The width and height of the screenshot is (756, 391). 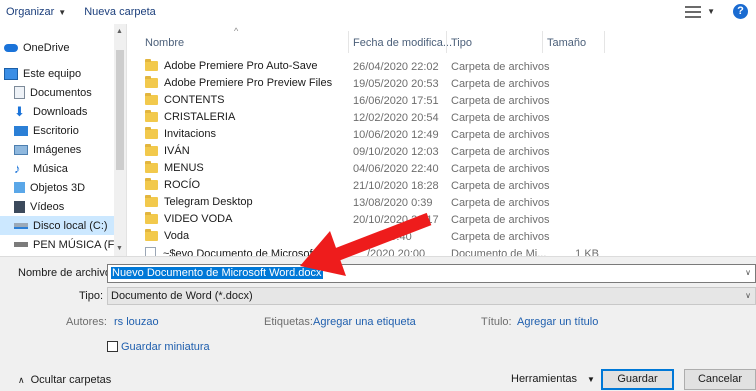 I want to click on sidebar-item-label: Objetos 3D, so click(x=58, y=187).